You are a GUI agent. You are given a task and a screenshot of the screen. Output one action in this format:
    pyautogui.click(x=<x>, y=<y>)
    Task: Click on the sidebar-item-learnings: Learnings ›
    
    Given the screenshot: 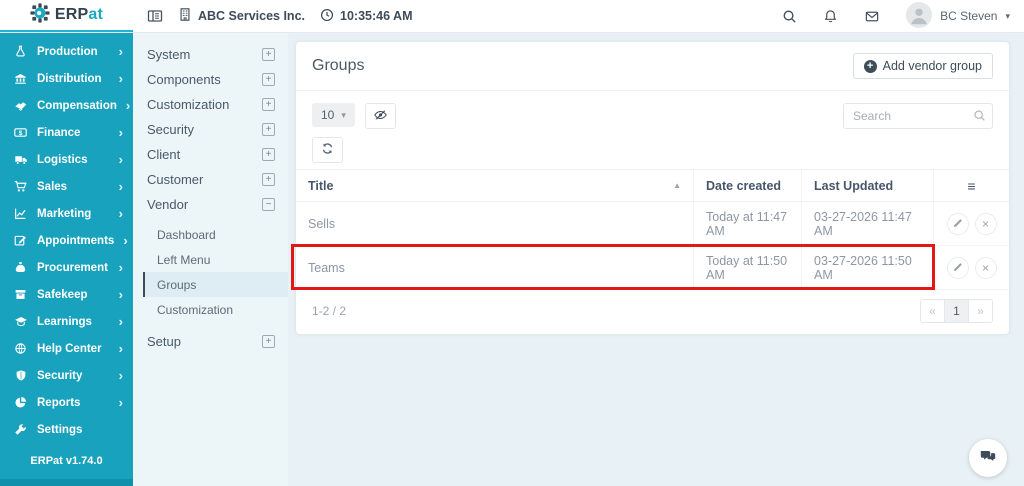 What is the action you would take?
    pyautogui.click(x=66, y=321)
    